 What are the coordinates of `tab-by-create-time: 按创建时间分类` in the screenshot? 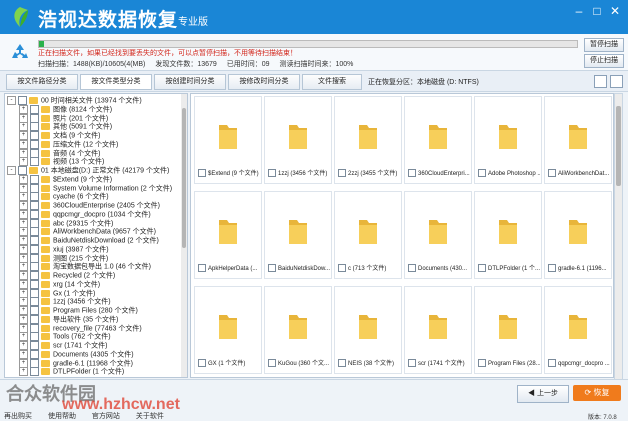 It's located at (190, 82).